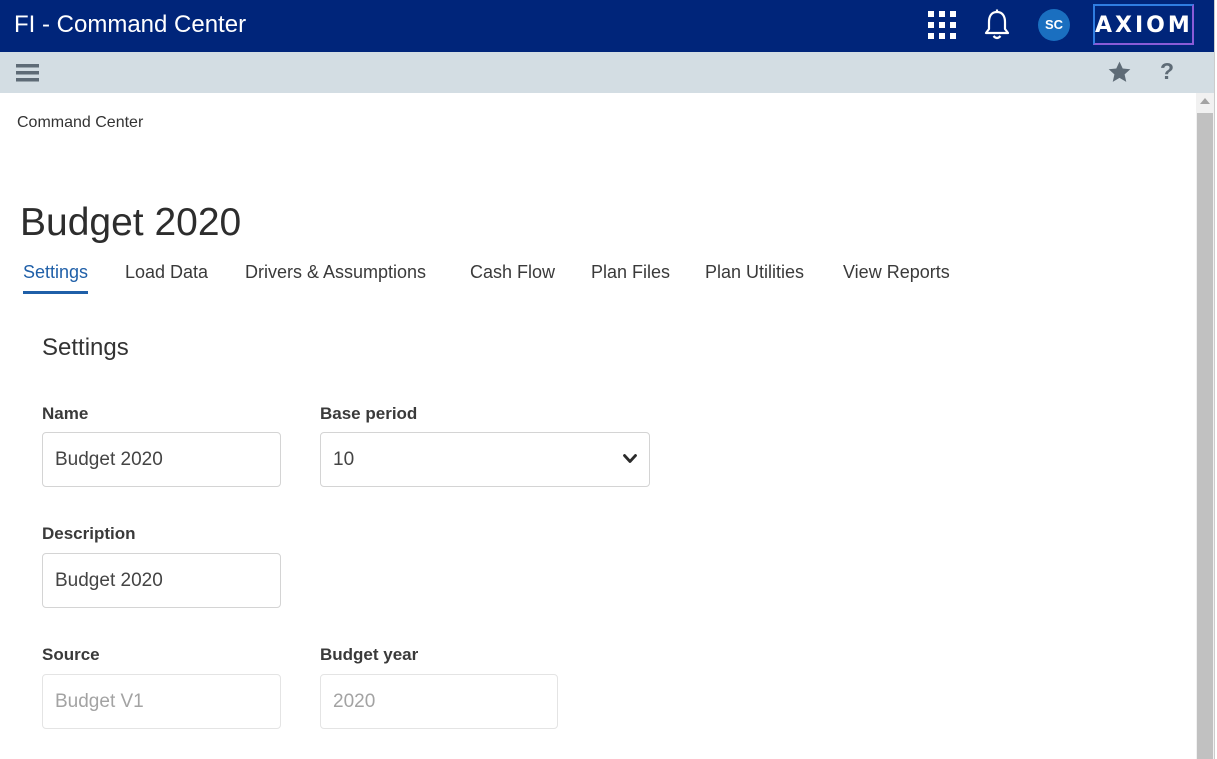  Describe the element at coordinates (754, 278) in the screenshot. I see `tab-plan-utilities: Plan Utilities` at that location.